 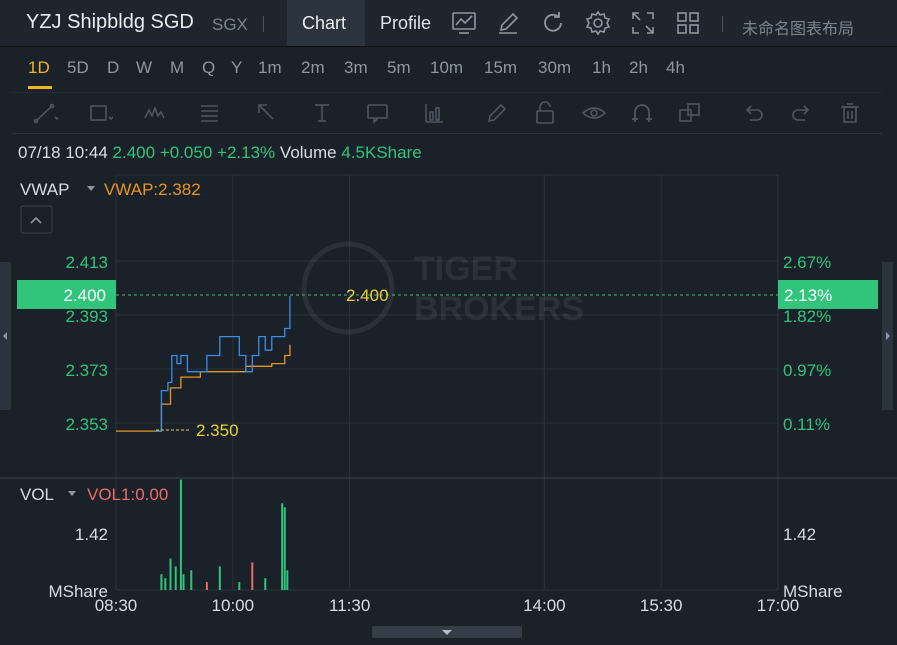 I want to click on lock-icon, so click(x=545, y=113).